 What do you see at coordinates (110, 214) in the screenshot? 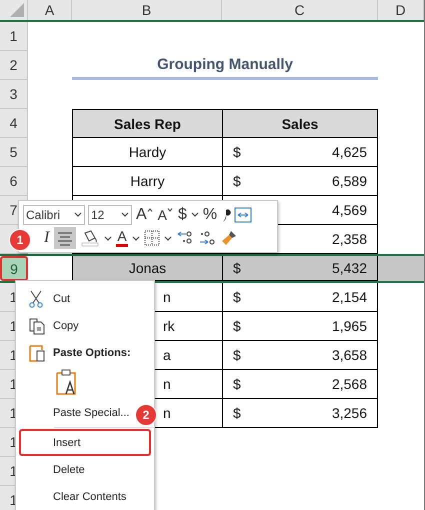
I see `font-size-dropdown: 12` at bounding box center [110, 214].